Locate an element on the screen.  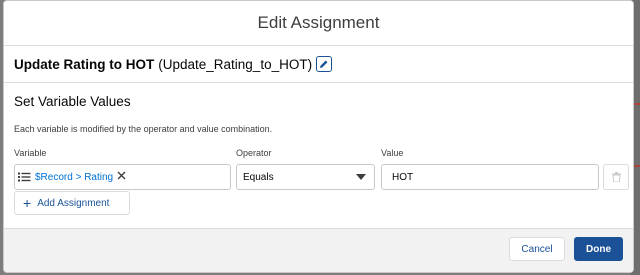
value-input: HOT is located at coordinates (490, 177).